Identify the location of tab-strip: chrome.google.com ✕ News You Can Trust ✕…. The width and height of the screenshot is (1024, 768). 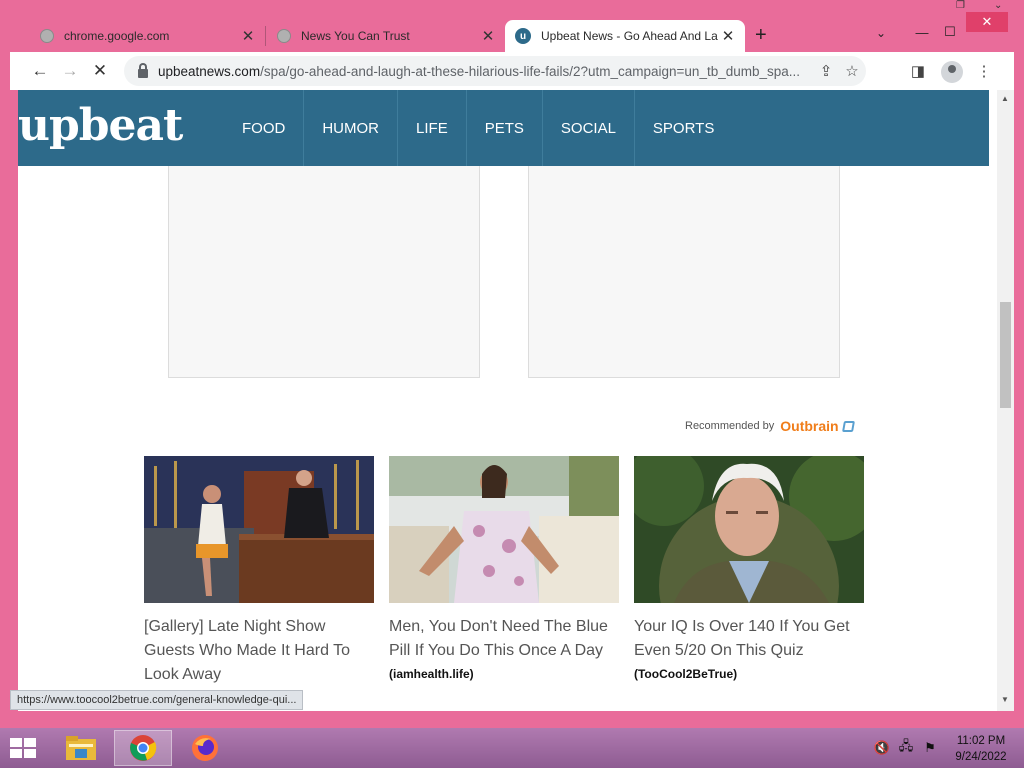
(512, 31).